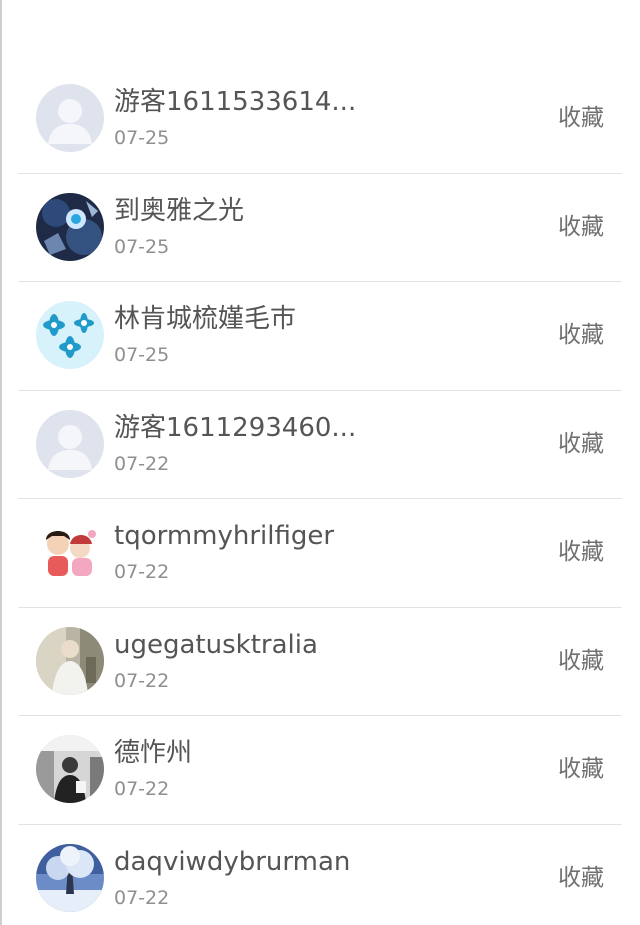  I want to click on flower-avatar, so click(70, 335).